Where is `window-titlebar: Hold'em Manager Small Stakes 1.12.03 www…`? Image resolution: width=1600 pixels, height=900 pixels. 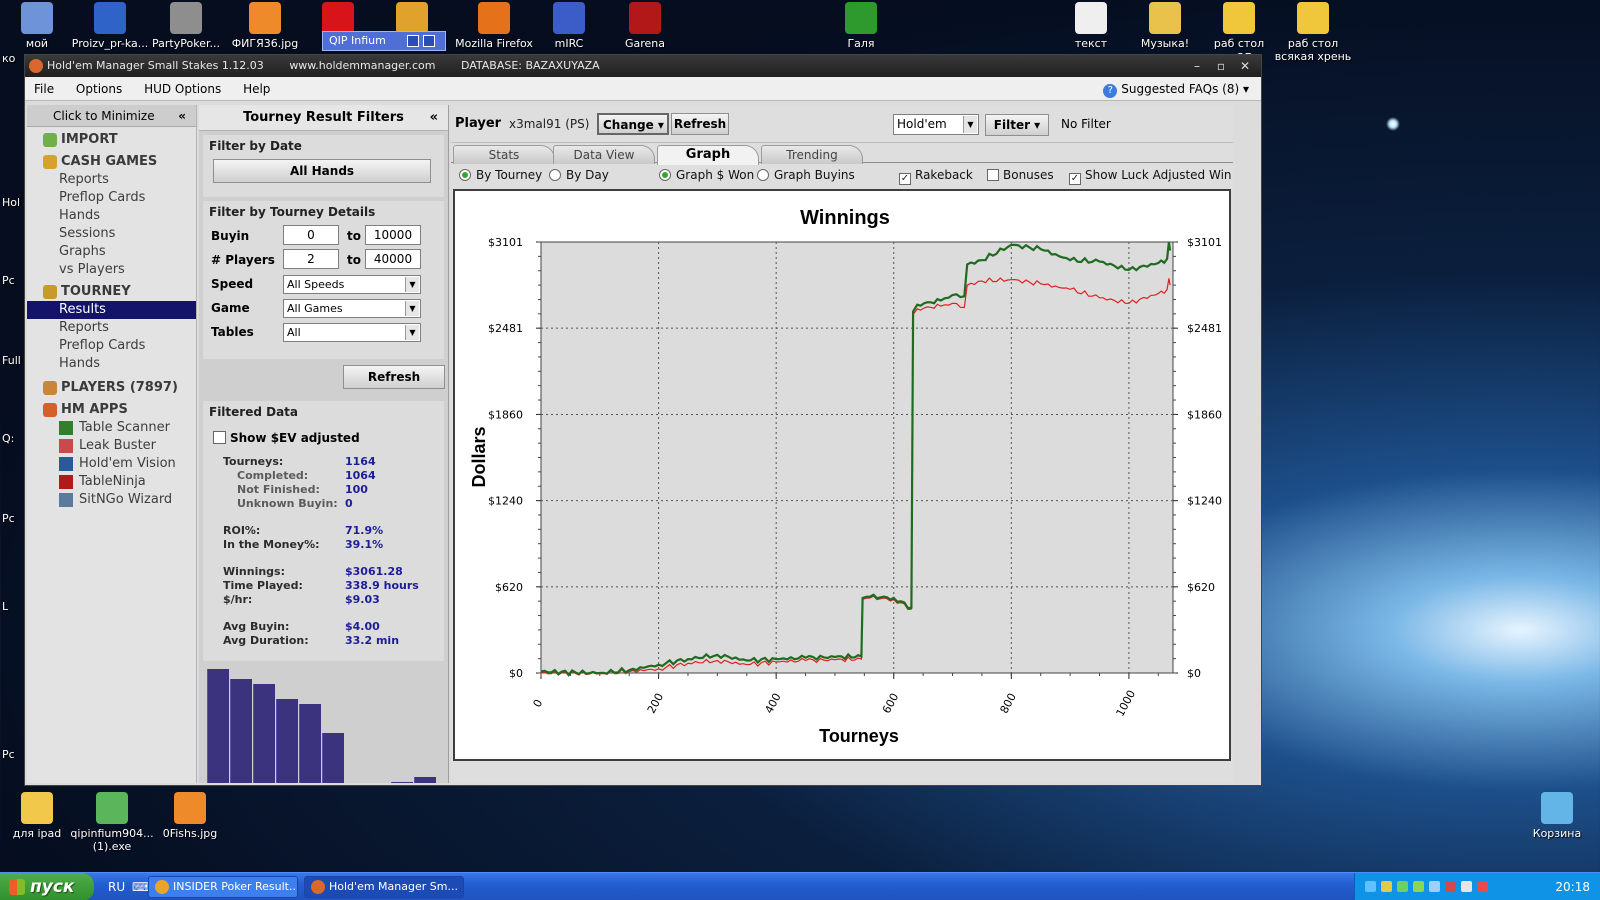 window-titlebar: Hold'em Manager Small Stakes 1.12.03 www… is located at coordinates (643, 66).